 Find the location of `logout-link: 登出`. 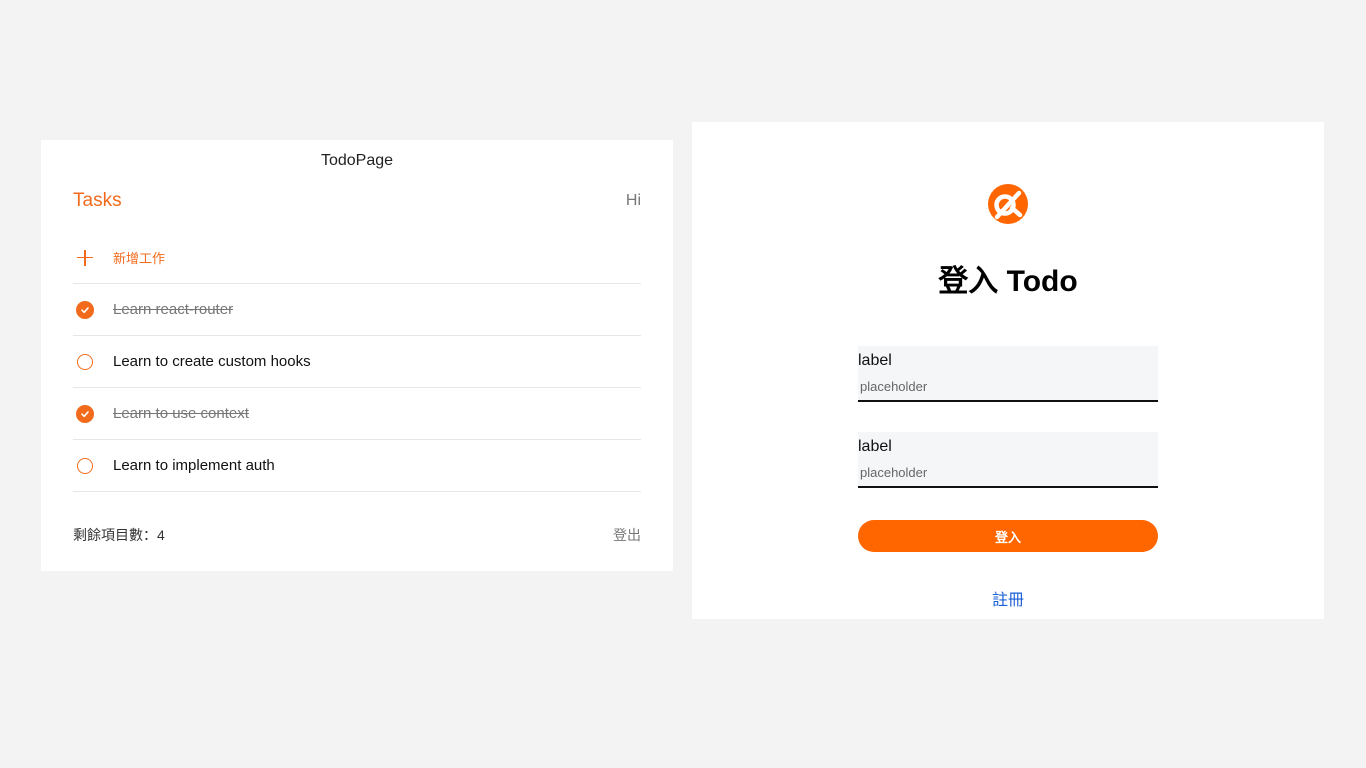

logout-link: 登出 is located at coordinates (627, 535).